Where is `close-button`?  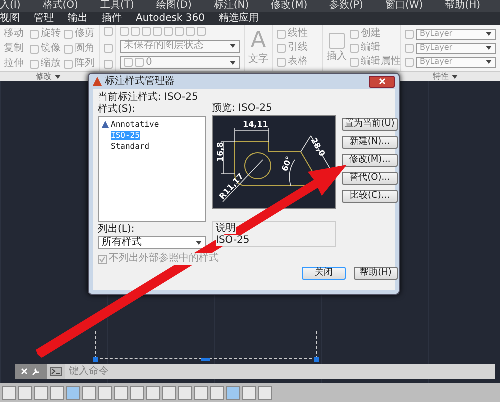
close-button is located at coordinates (382, 82).